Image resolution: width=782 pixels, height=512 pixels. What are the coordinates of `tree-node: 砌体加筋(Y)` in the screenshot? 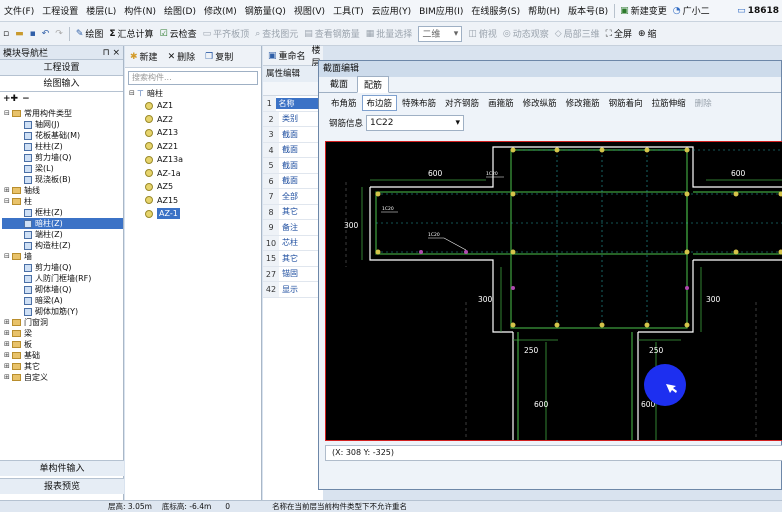 It's located at (62, 311).